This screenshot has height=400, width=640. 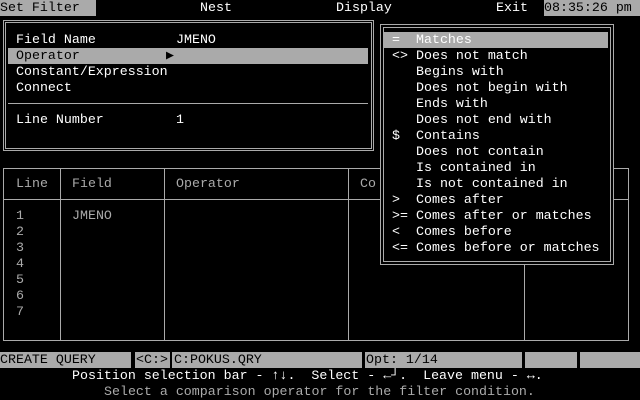 I want to click on operator-symbol: >=, so click(x=400, y=215).